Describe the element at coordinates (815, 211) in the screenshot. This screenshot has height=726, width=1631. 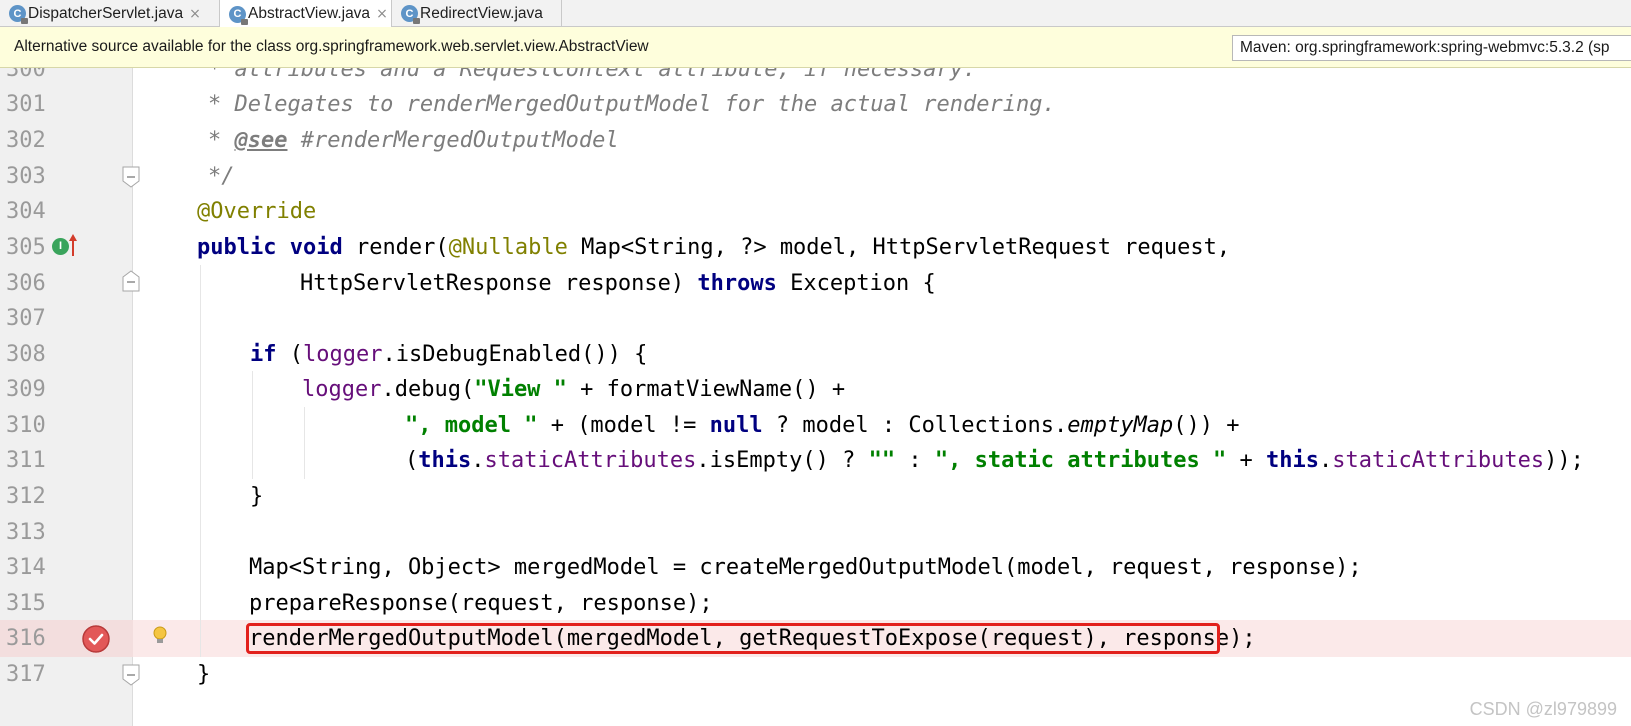
I see `code-line: 304 @Override` at that location.